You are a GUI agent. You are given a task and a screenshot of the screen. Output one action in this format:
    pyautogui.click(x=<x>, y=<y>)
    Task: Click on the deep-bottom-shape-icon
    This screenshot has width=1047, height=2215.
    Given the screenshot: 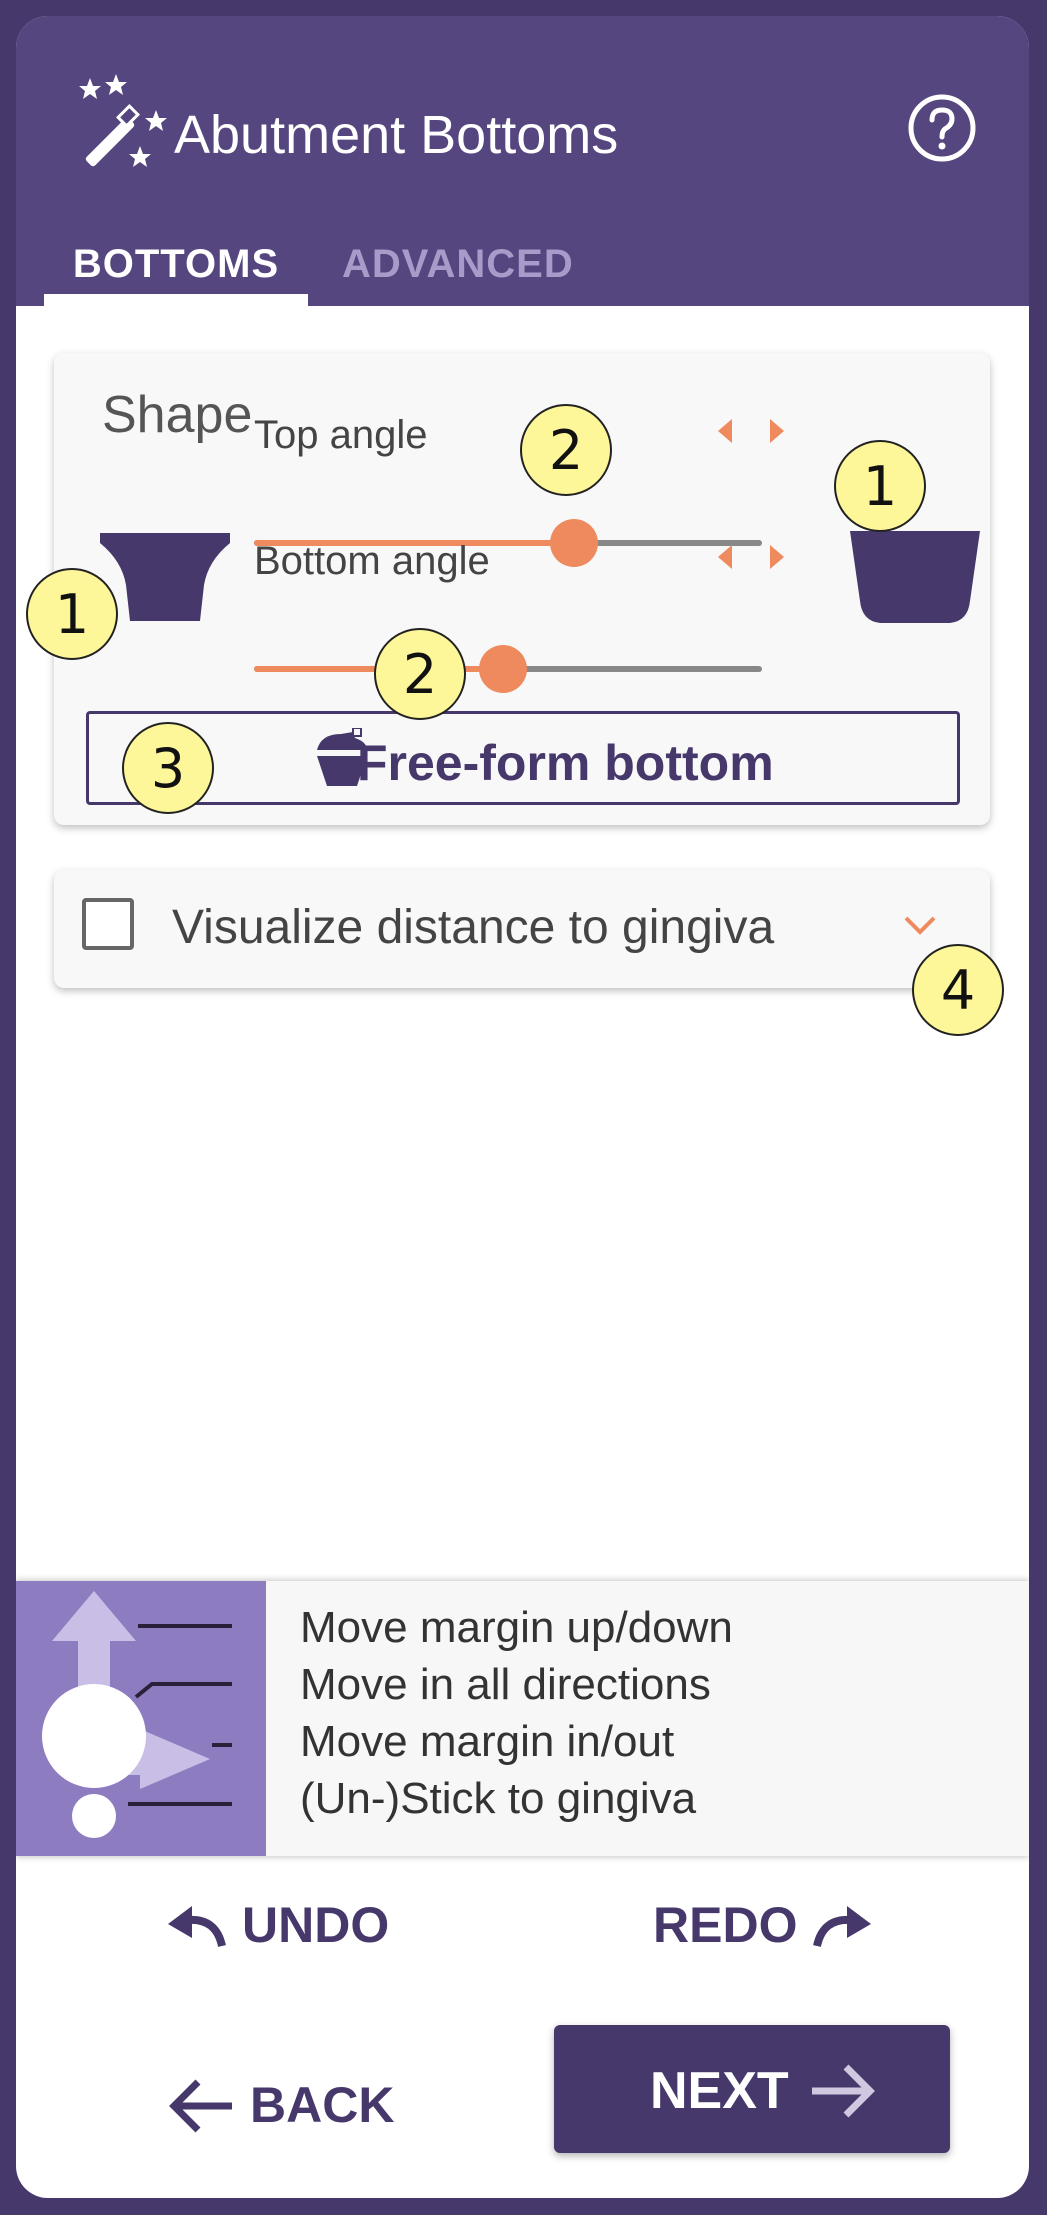 What is the action you would take?
    pyautogui.click(x=915, y=577)
    